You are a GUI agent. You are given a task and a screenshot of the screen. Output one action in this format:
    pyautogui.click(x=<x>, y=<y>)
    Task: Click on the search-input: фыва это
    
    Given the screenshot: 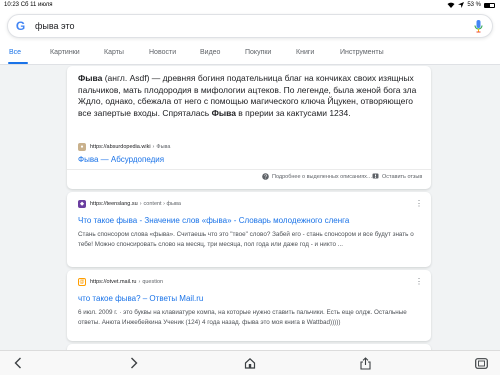 What is the action you would take?
    pyautogui.click(x=54, y=26)
    